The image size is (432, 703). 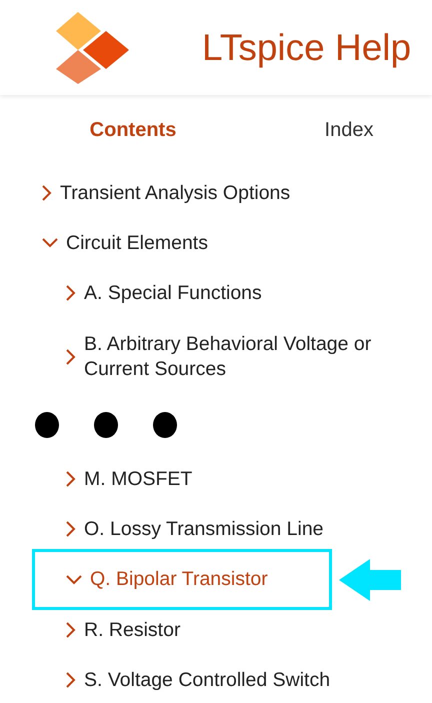 What do you see at coordinates (179, 579) in the screenshot?
I see `tree-item: Q. Bipolar Transistor` at bounding box center [179, 579].